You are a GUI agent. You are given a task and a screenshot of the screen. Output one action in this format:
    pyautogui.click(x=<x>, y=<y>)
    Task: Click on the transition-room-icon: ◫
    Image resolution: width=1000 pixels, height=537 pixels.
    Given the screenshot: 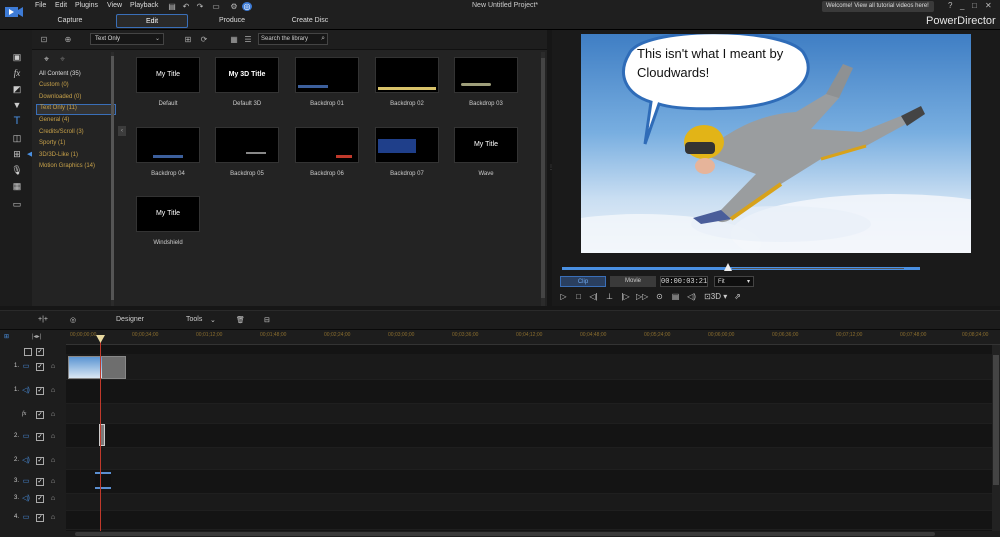 What is the action you would take?
    pyautogui.click(x=17, y=138)
    